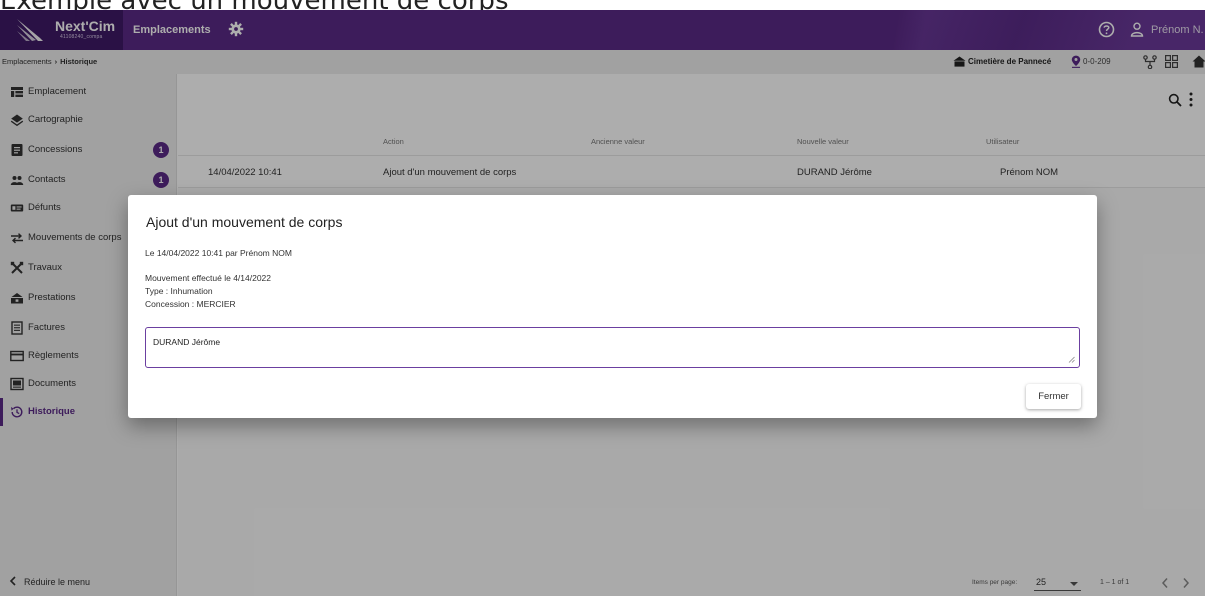  What do you see at coordinates (187, 342) in the screenshot?
I see `textarea-value: DURAND Jérôme` at bounding box center [187, 342].